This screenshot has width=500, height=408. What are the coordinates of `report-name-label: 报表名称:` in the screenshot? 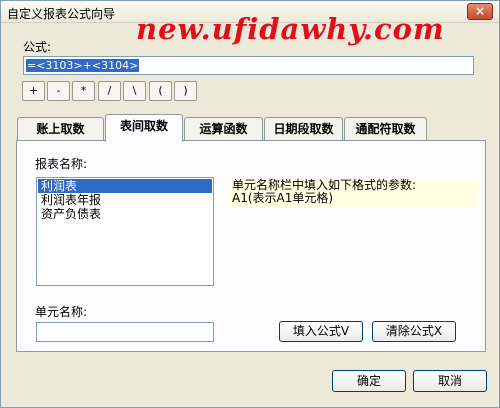 It's located at (61, 164).